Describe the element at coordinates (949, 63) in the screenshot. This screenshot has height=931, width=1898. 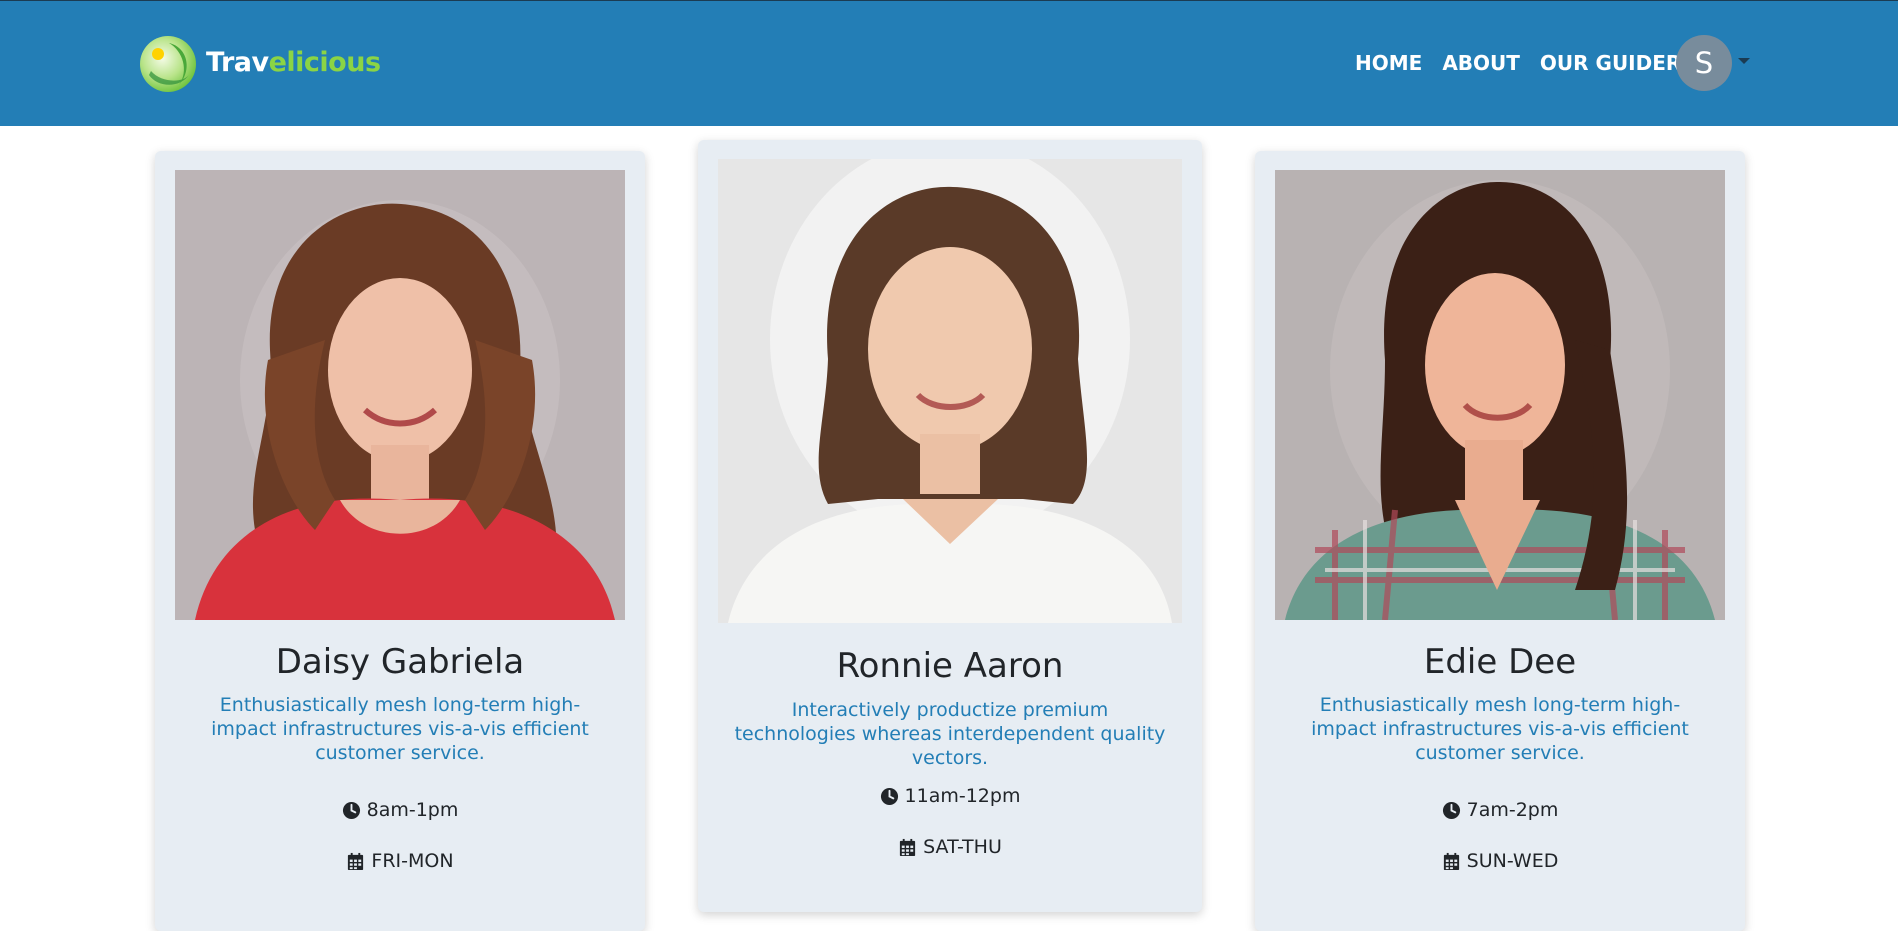
I see `top-navbar: Travelicious HOME ABOUT OUR GUIDERS S` at that location.